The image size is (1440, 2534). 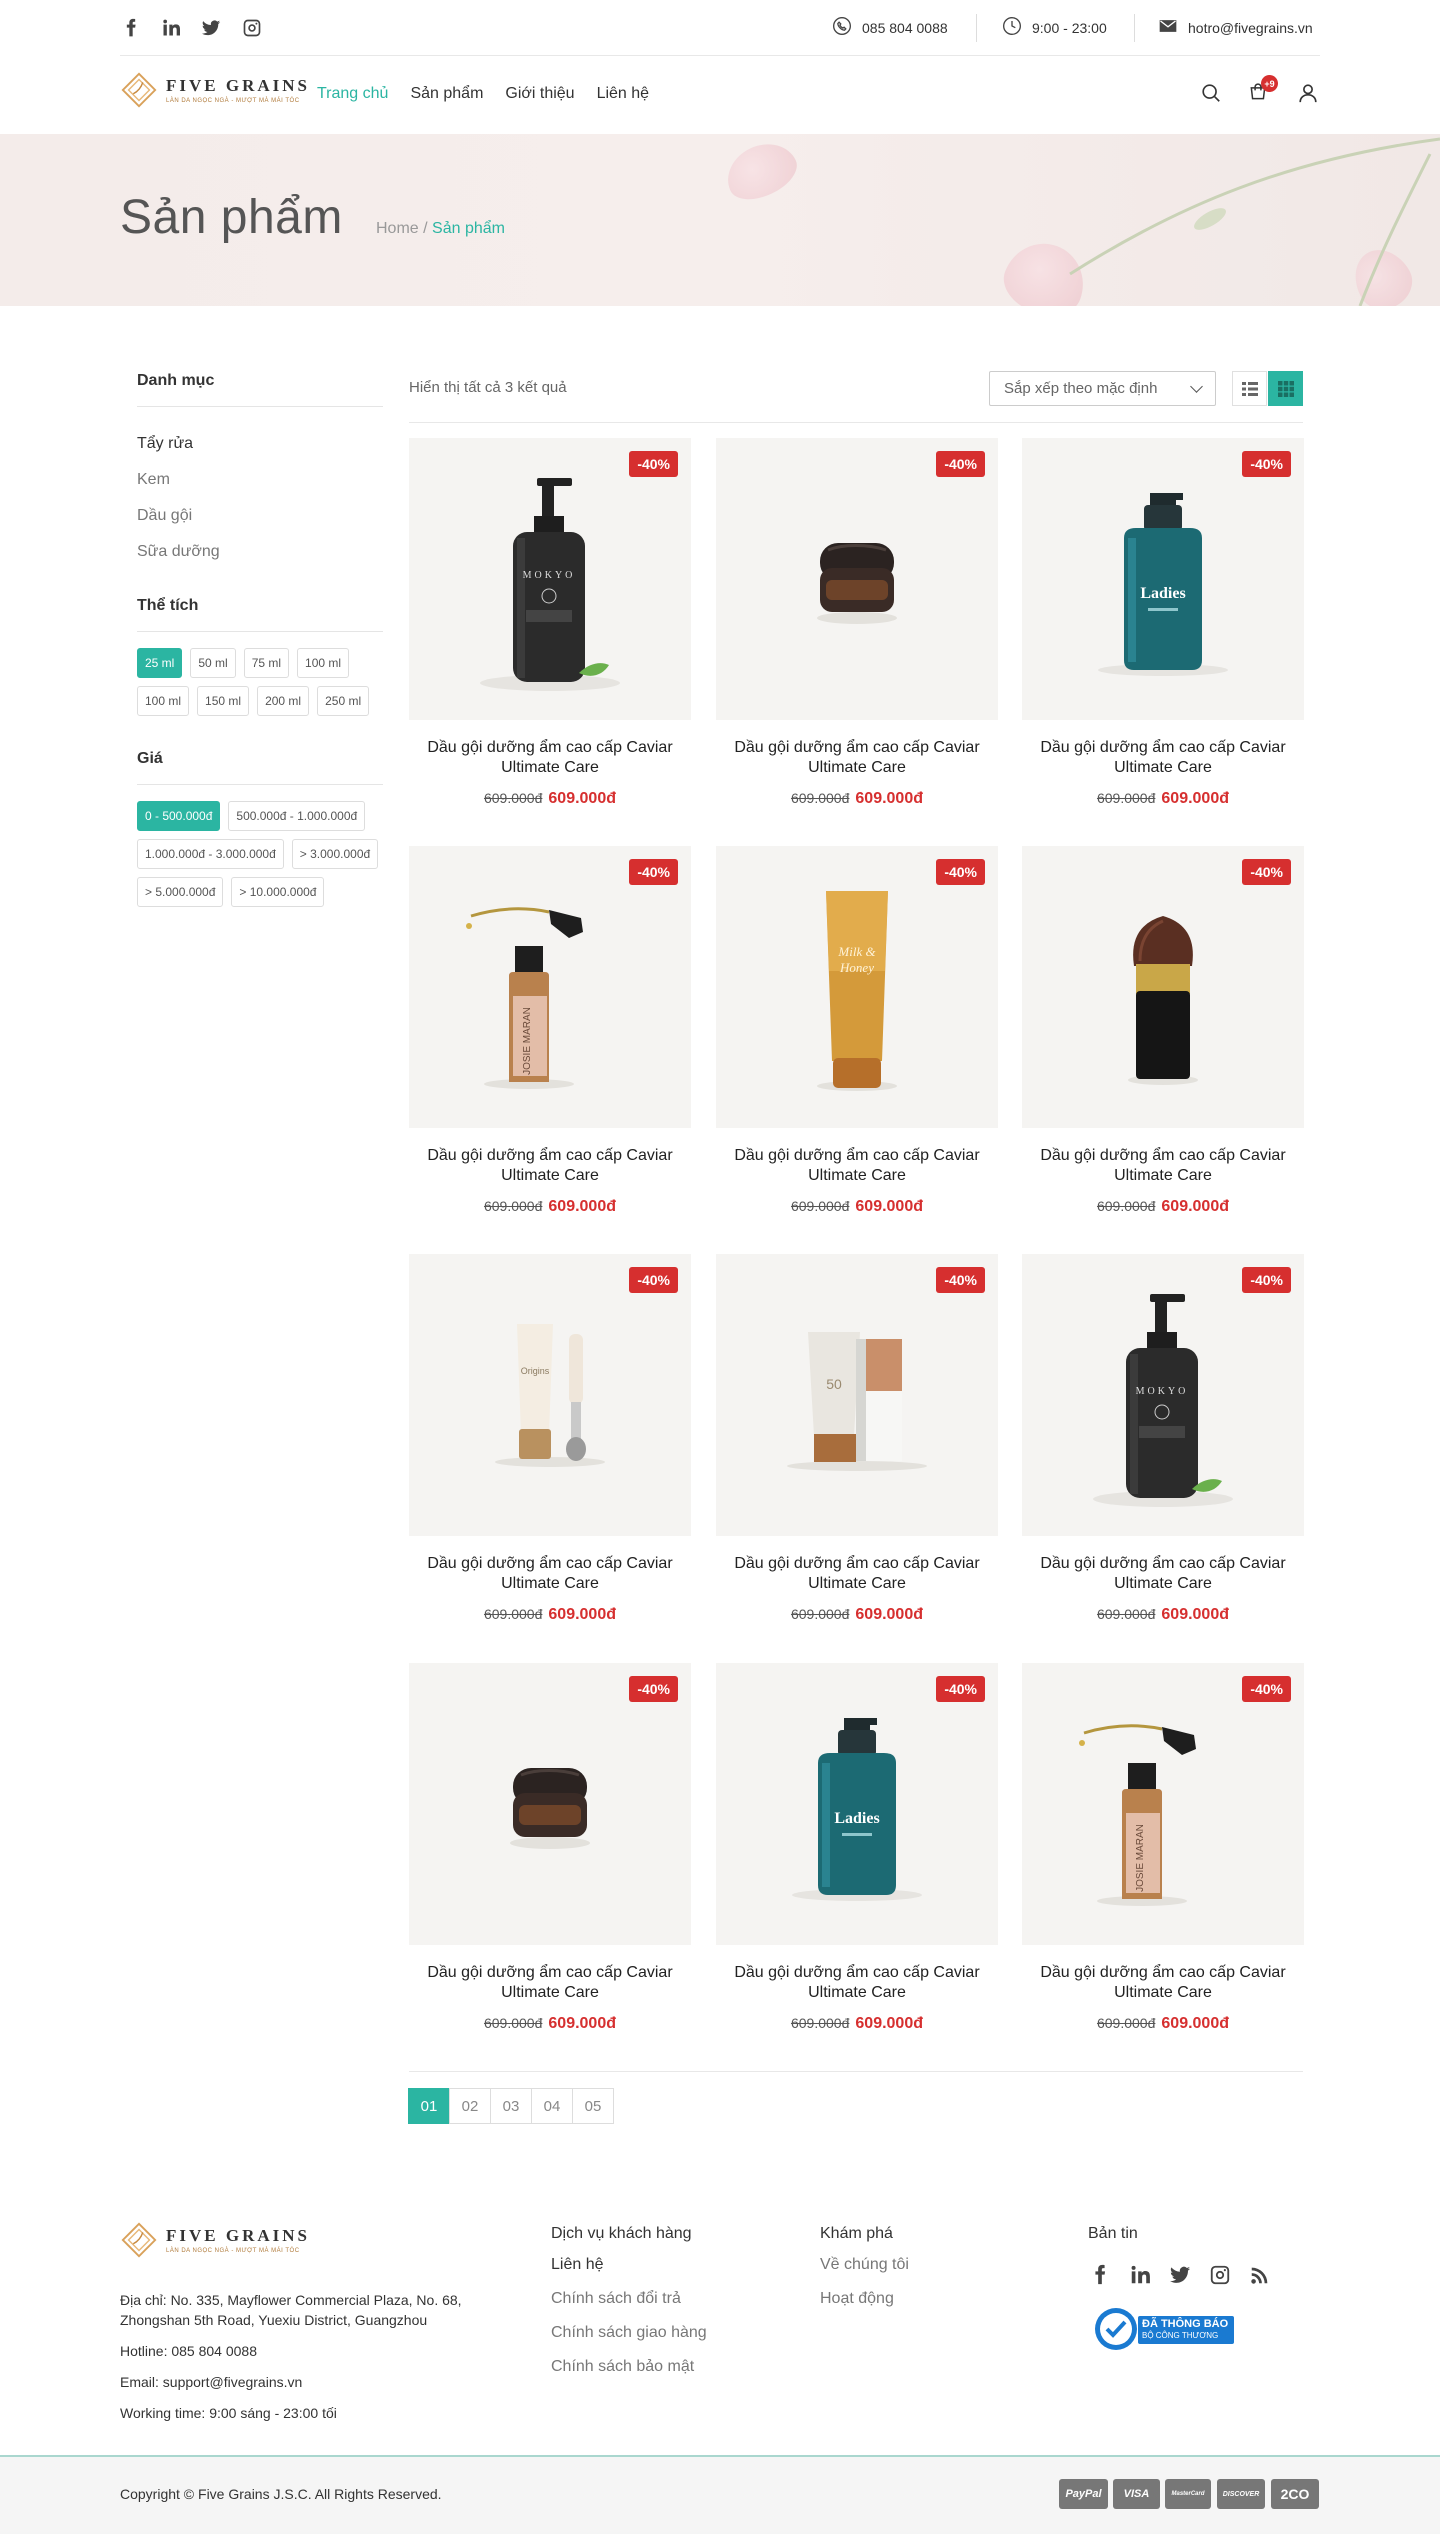 What do you see at coordinates (188, 2351) in the screenshot?
I see `footer-hotline: Hotline: 085 804 0088` at bounding box center [188, 2351].